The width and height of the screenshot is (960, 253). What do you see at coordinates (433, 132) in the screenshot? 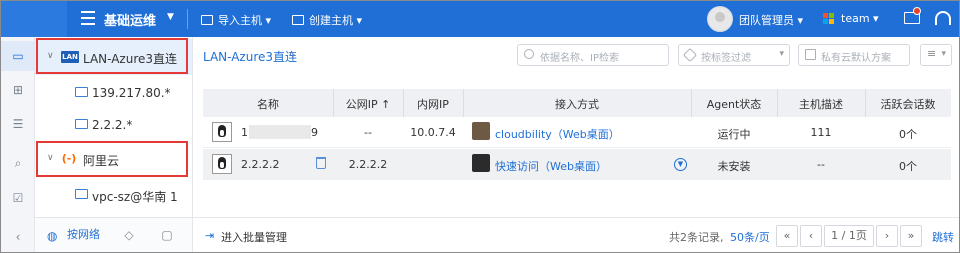
I see `private-ip: 10.0.7.4` at bounding box center [433, 132].